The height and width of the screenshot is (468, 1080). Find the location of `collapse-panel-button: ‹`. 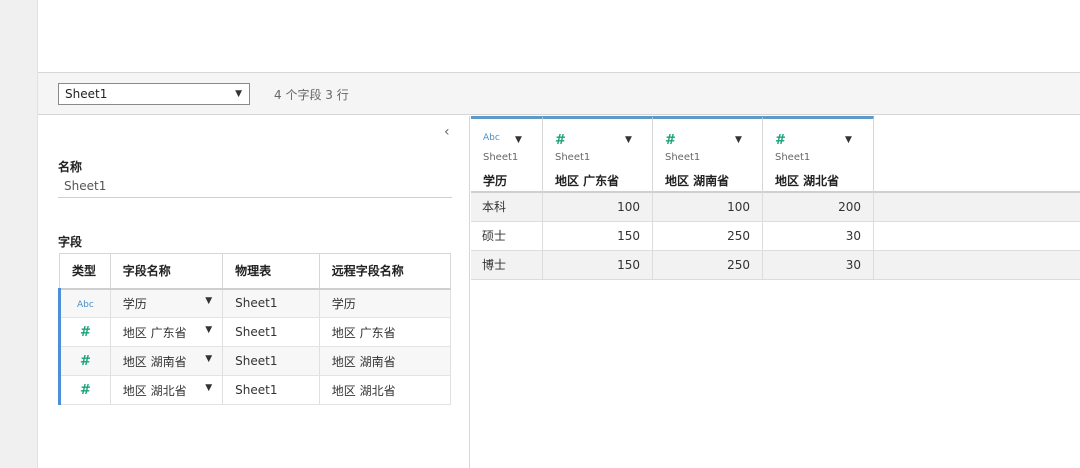

collapse-panel-button: ‹ is located at coordinates (447, 132).